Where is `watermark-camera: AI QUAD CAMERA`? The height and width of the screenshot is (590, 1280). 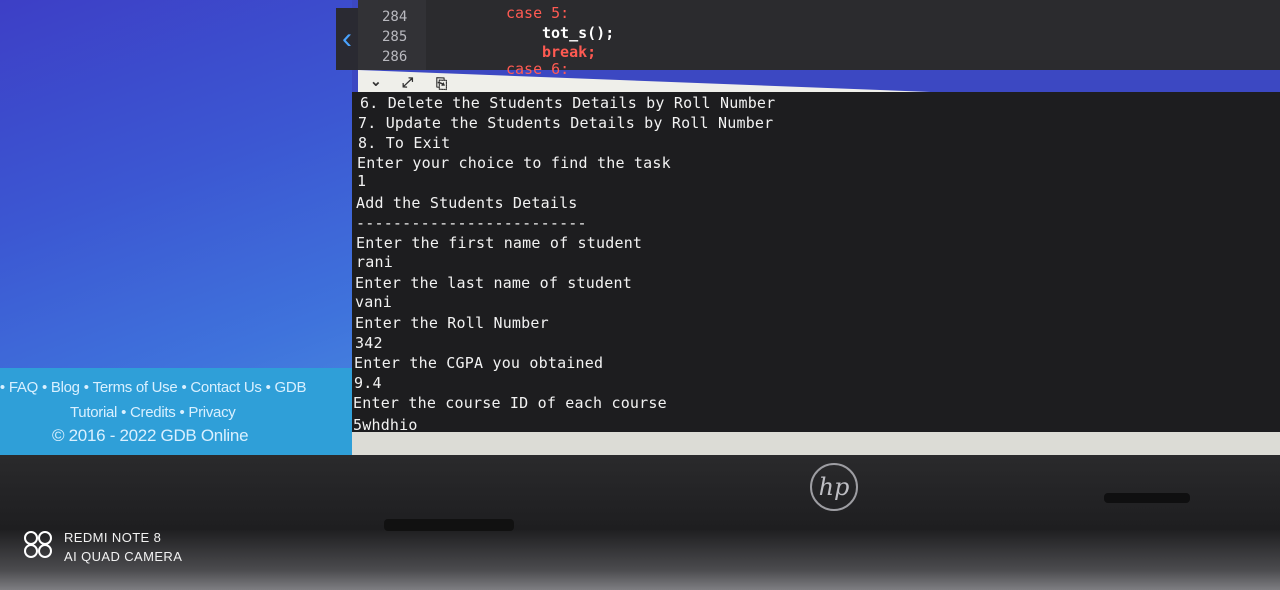 watermark-camera: AI QUAD CAMERA is located at coordinates (123, 556).